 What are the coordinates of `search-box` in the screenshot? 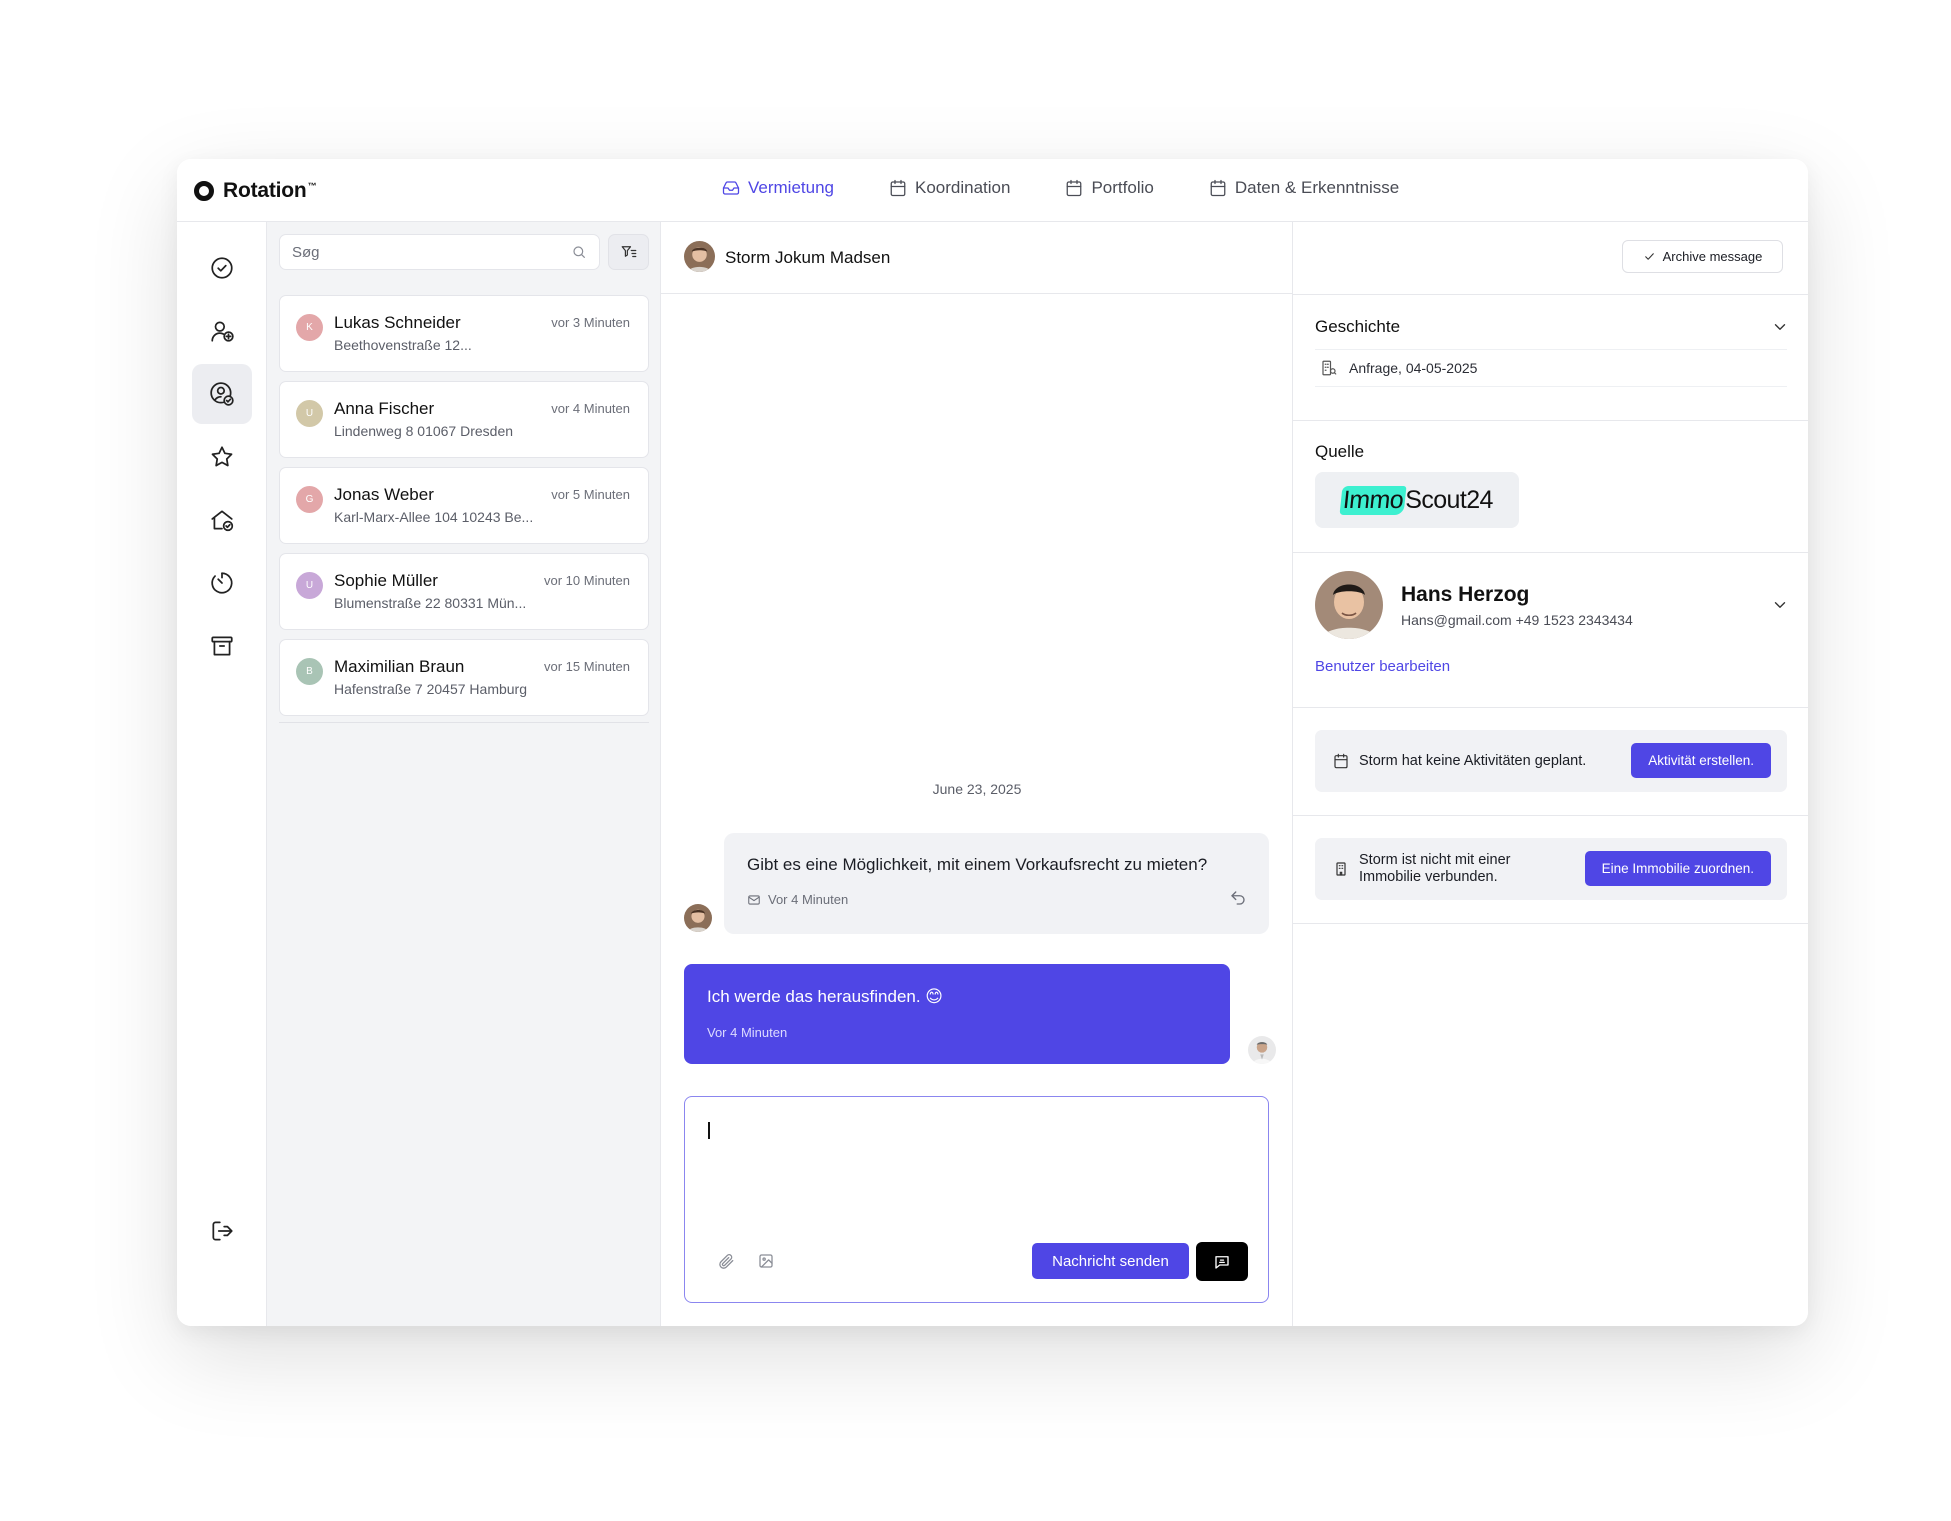 It's located at (439, 252).